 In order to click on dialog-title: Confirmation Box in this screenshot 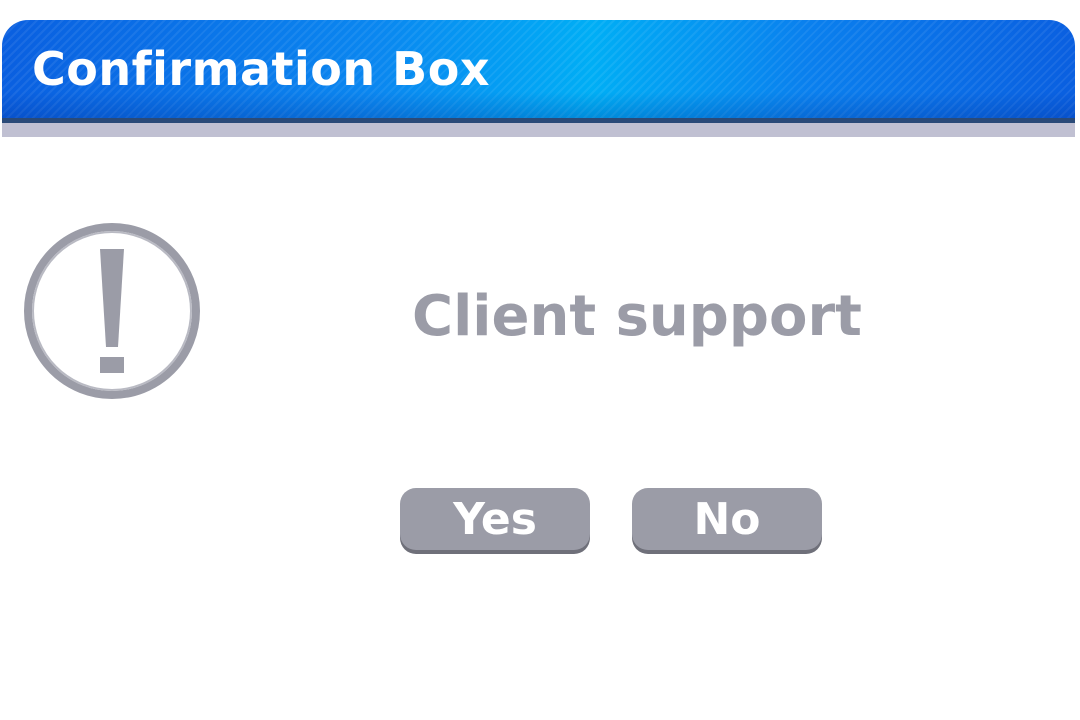, I will do `click(261, 69)`.